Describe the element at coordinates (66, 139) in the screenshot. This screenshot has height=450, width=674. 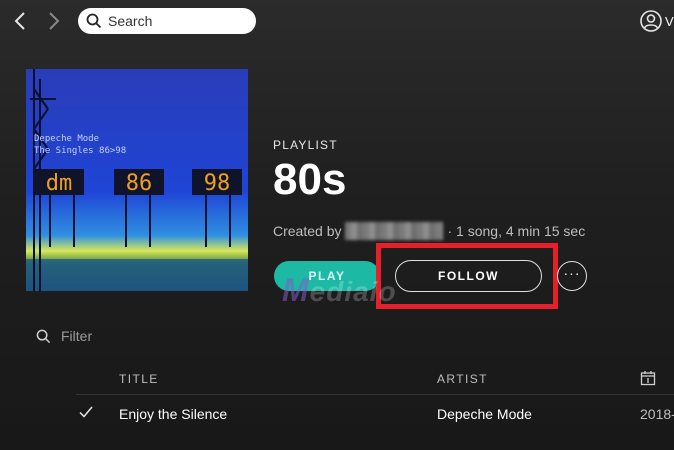
I see `cover-artist-text: Depeche Mode` at that location.